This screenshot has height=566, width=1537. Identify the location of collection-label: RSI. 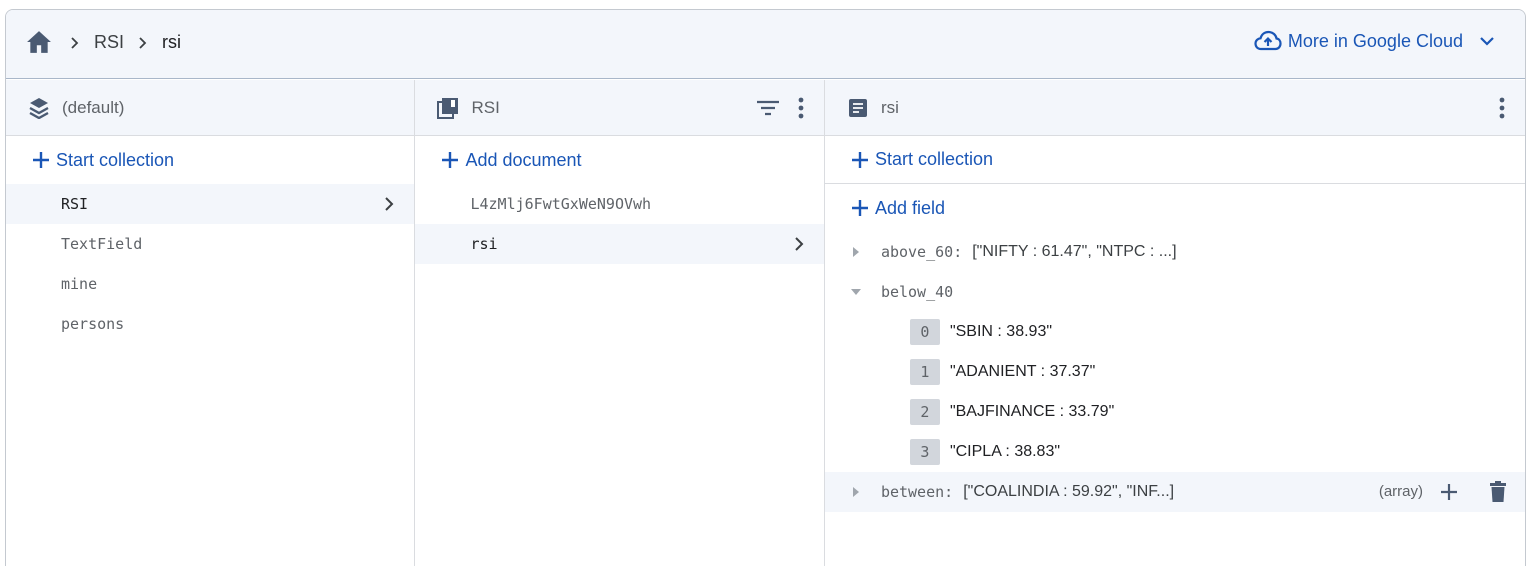
(75, 204).